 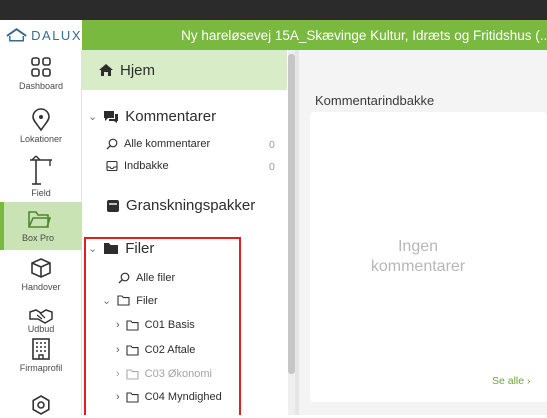 What do you see at coordinates (37, 238) in the screenshot?
I see `rail-label-box-pro: Box Pro` at bounding box center [37, 238].